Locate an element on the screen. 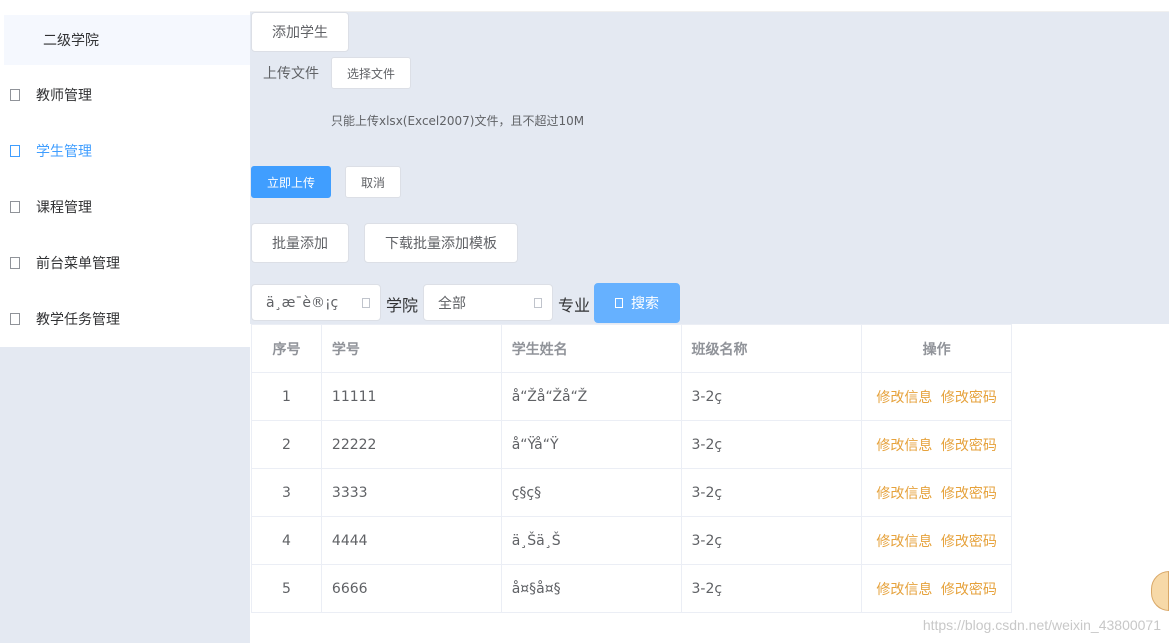 Image resolution: width=1169 pixels, height=643 pixels. college-label: 学院 is located at coordinates (402, 305).